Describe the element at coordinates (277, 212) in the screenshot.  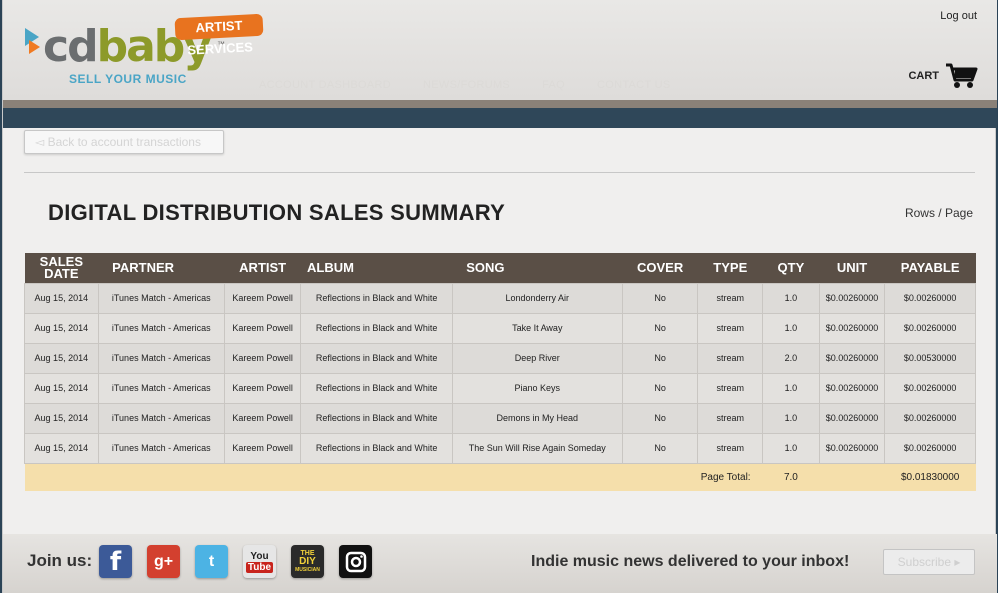
I see `page-title: DIGITAL DISTRIBUTION SALES SUMMARY` at that location.